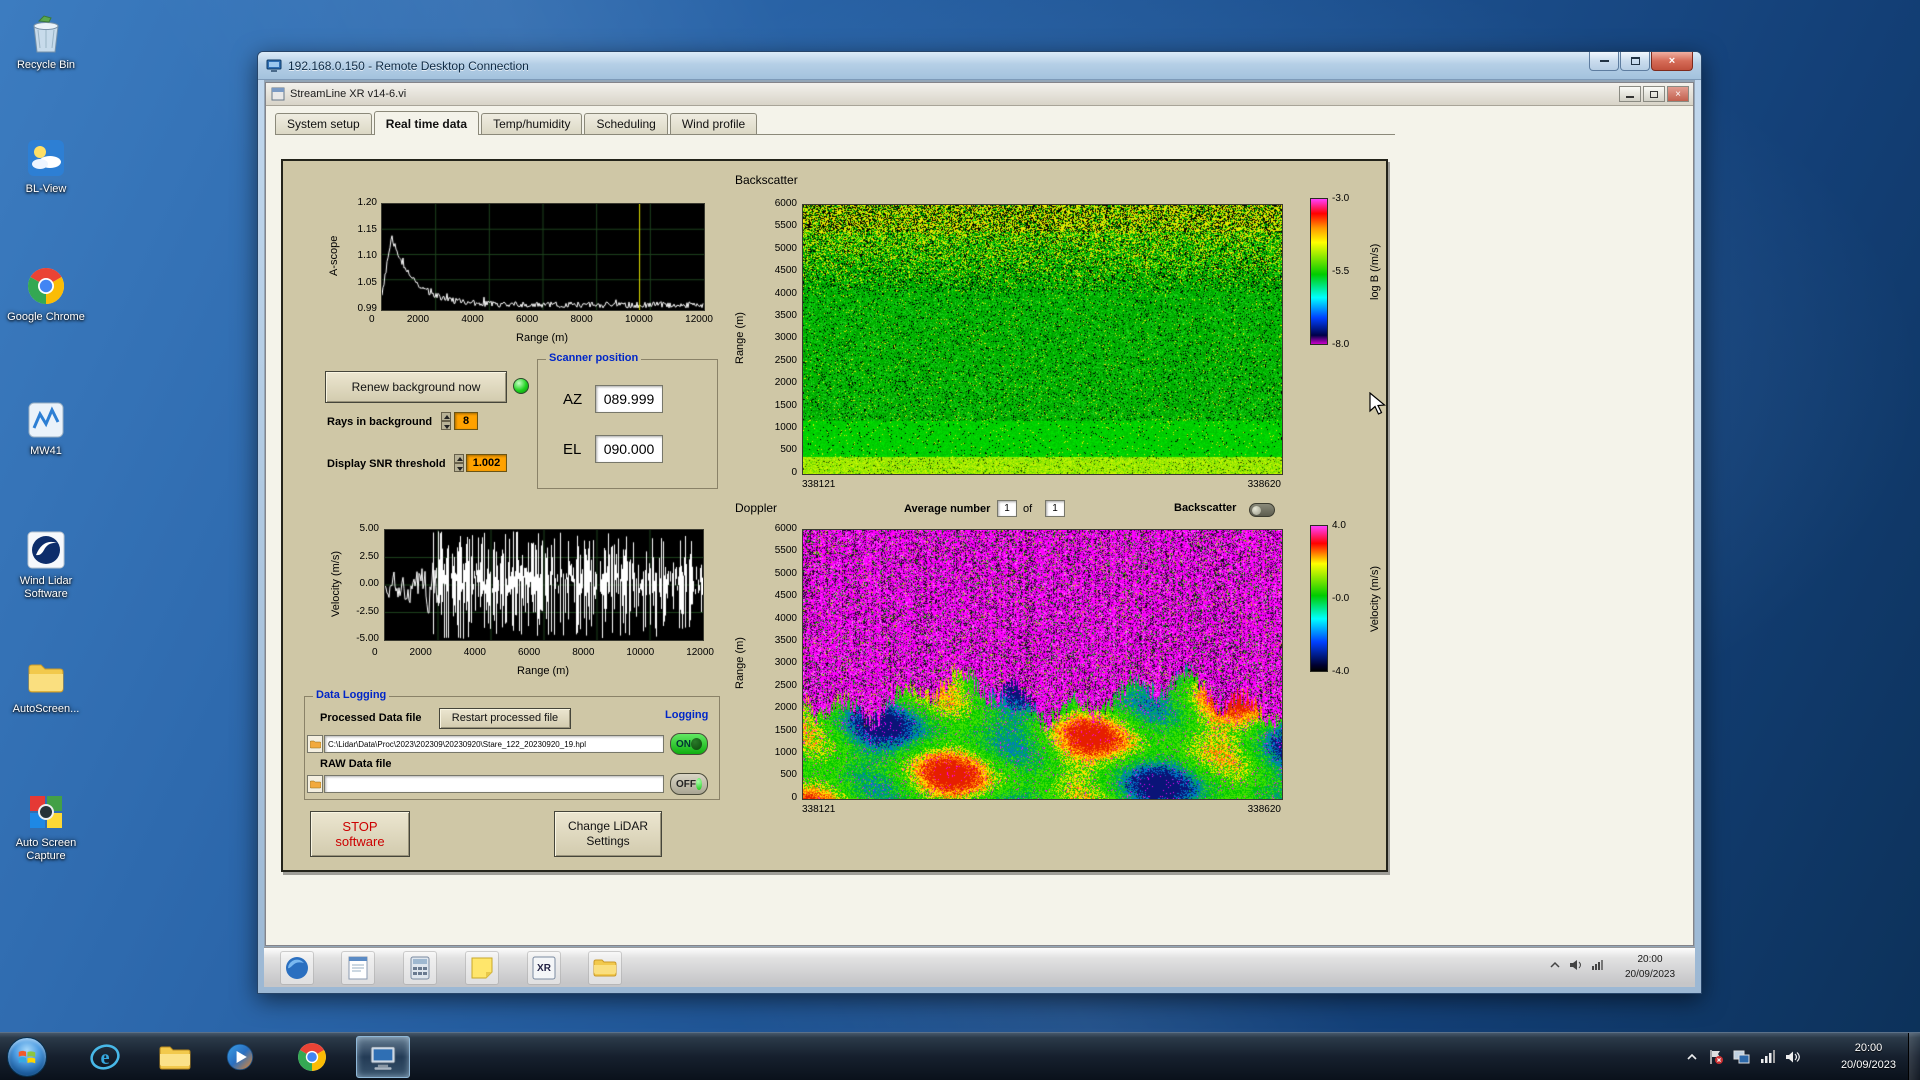 Image resolution: width=1920 pixels, height=1080 pixels. Describe the element at coordinates (426, 123) in the screenshot. I see `tab-real-time-data: Real time data` at that location.